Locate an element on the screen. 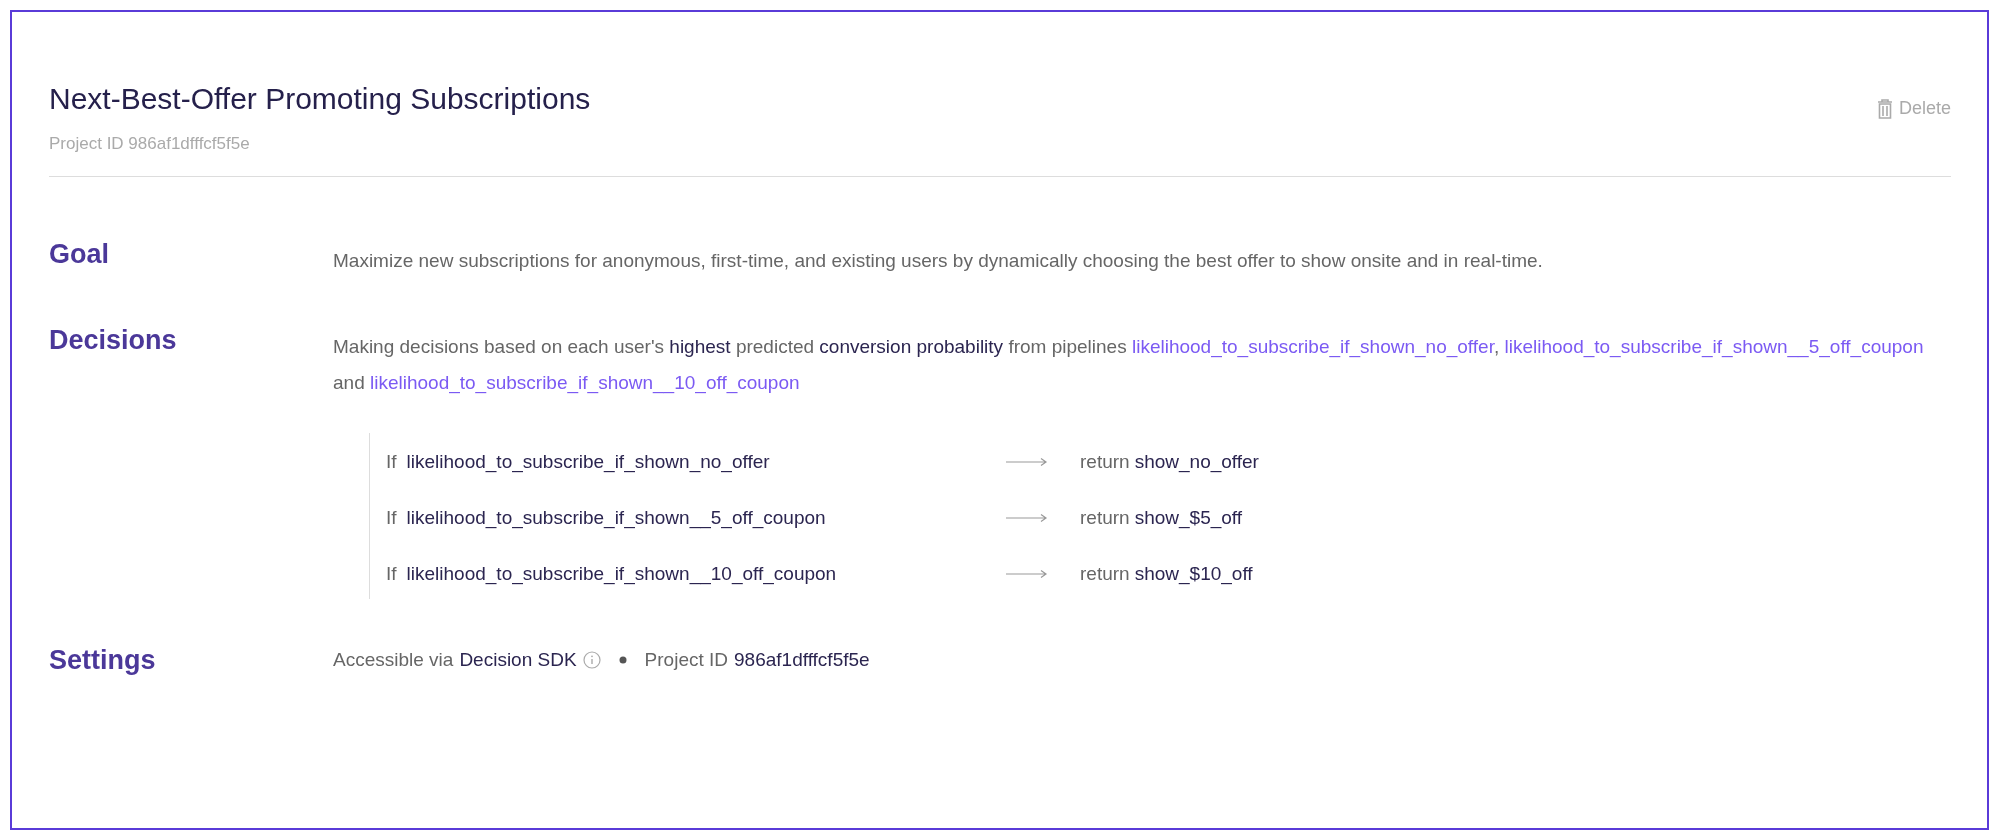  section-label: Goal is located at coordinates (79, 255).